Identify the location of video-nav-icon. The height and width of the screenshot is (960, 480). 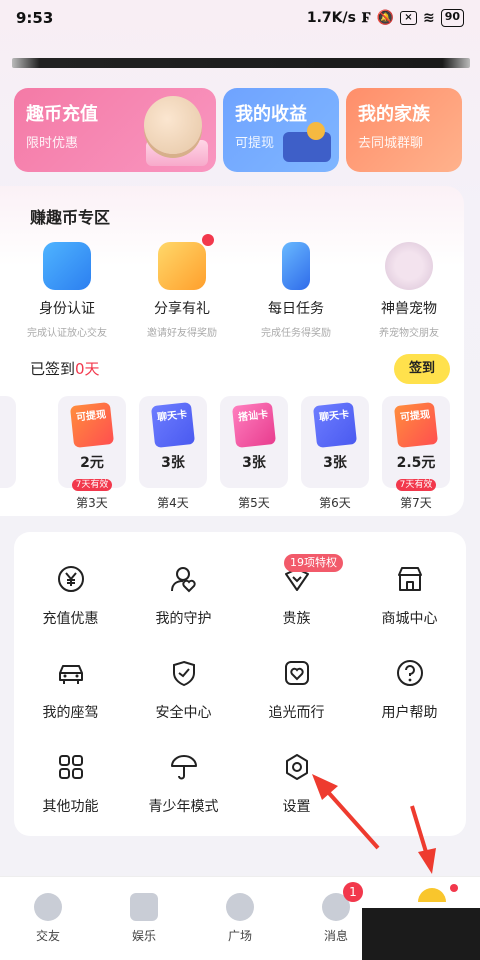
(144, 907).